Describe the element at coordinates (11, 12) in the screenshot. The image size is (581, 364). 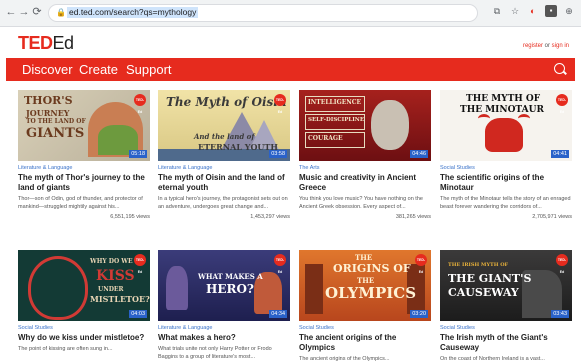
I see `back-icon: ←` at that location.